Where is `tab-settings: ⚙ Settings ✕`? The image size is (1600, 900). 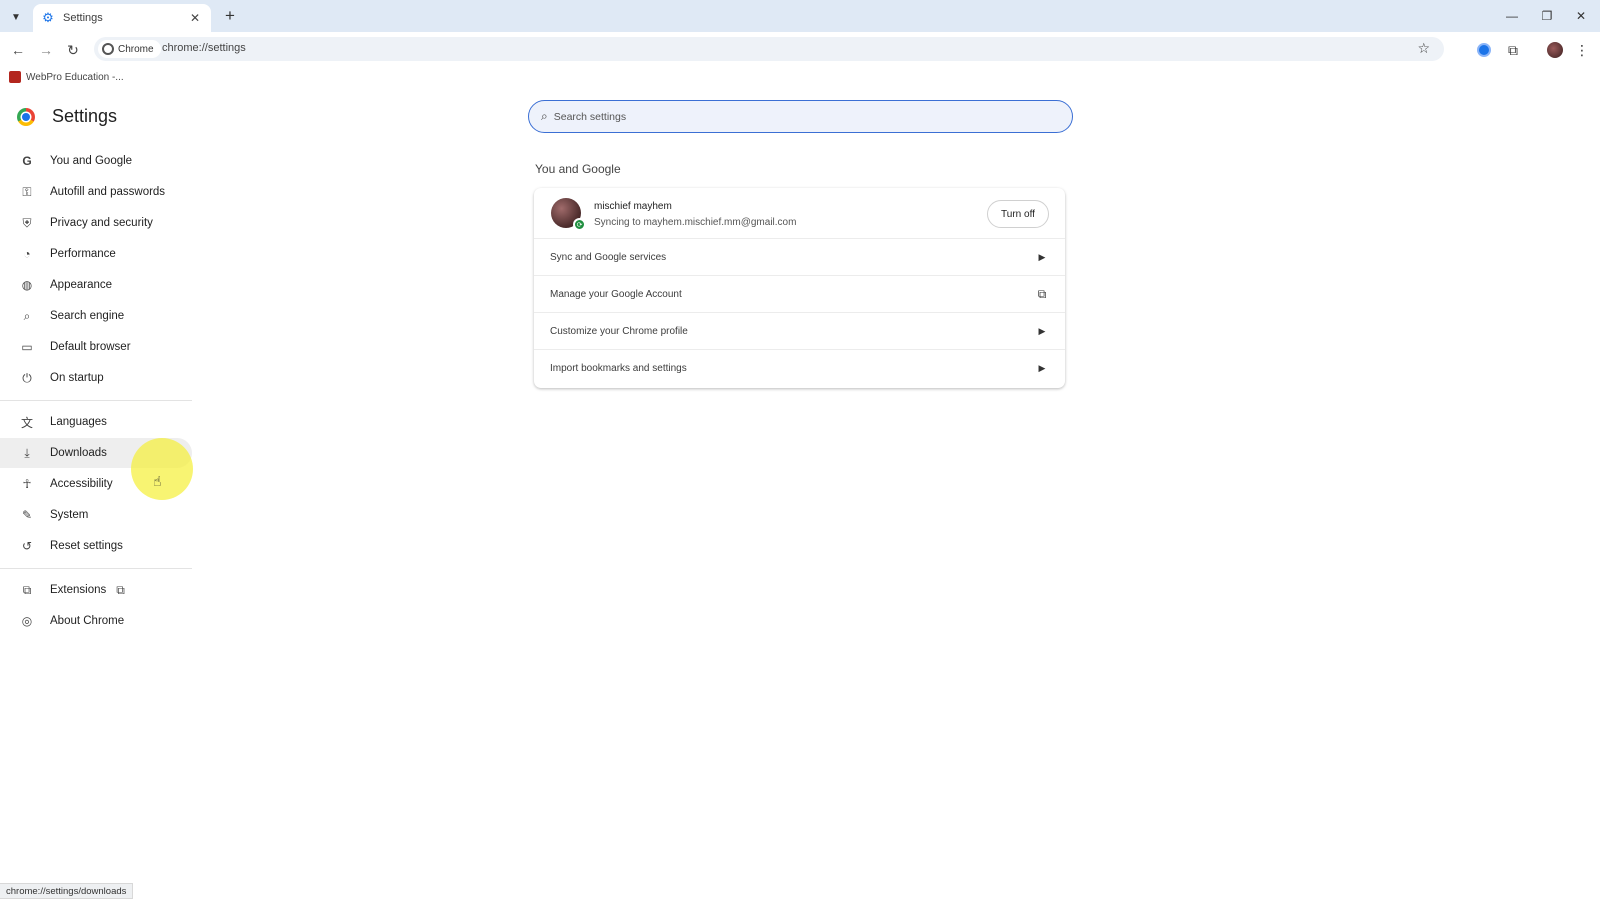 tab-settings: ⚙ Settings ✕ is located at coordinates (122, 18).